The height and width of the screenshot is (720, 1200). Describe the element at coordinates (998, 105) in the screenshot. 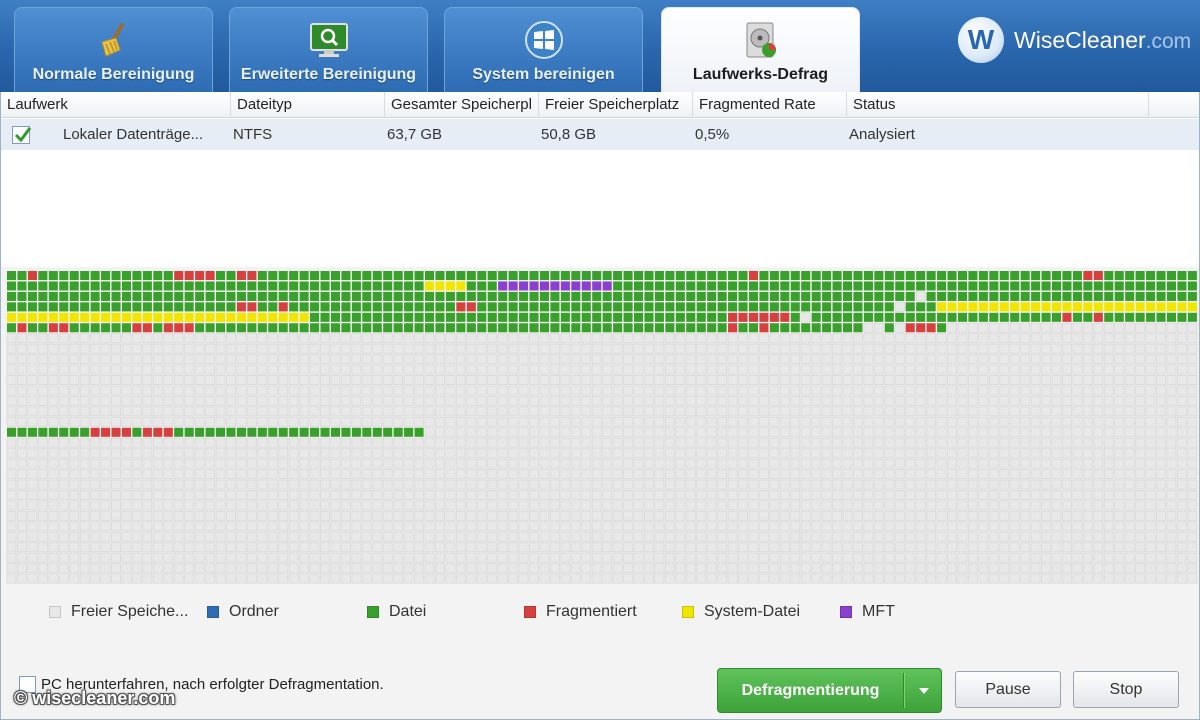

I see `column-header-status: Status` at that location.